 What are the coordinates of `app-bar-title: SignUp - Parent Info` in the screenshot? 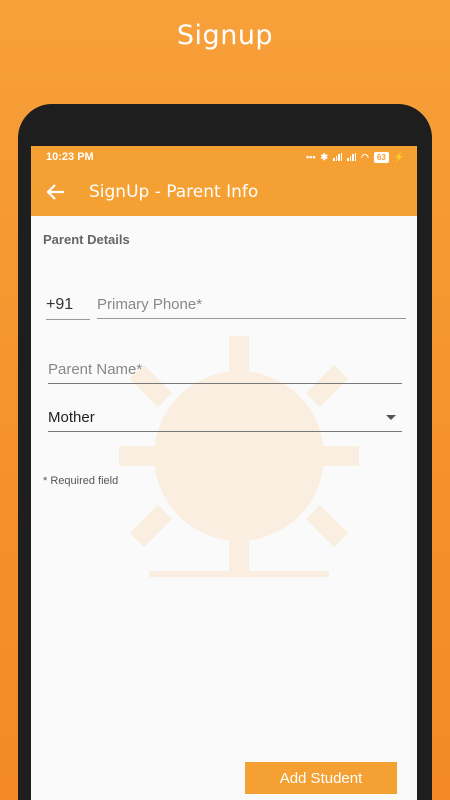 It's located at (174, 192).